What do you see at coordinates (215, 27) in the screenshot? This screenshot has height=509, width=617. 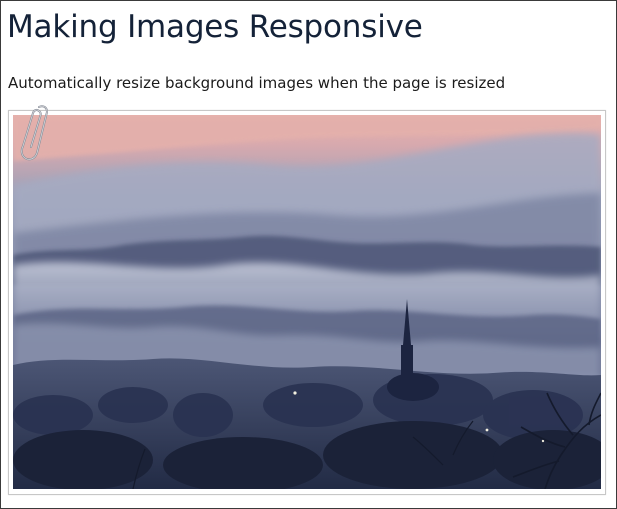 I see `page-title: Making Images Responsive` at bounding box center [215, 27].